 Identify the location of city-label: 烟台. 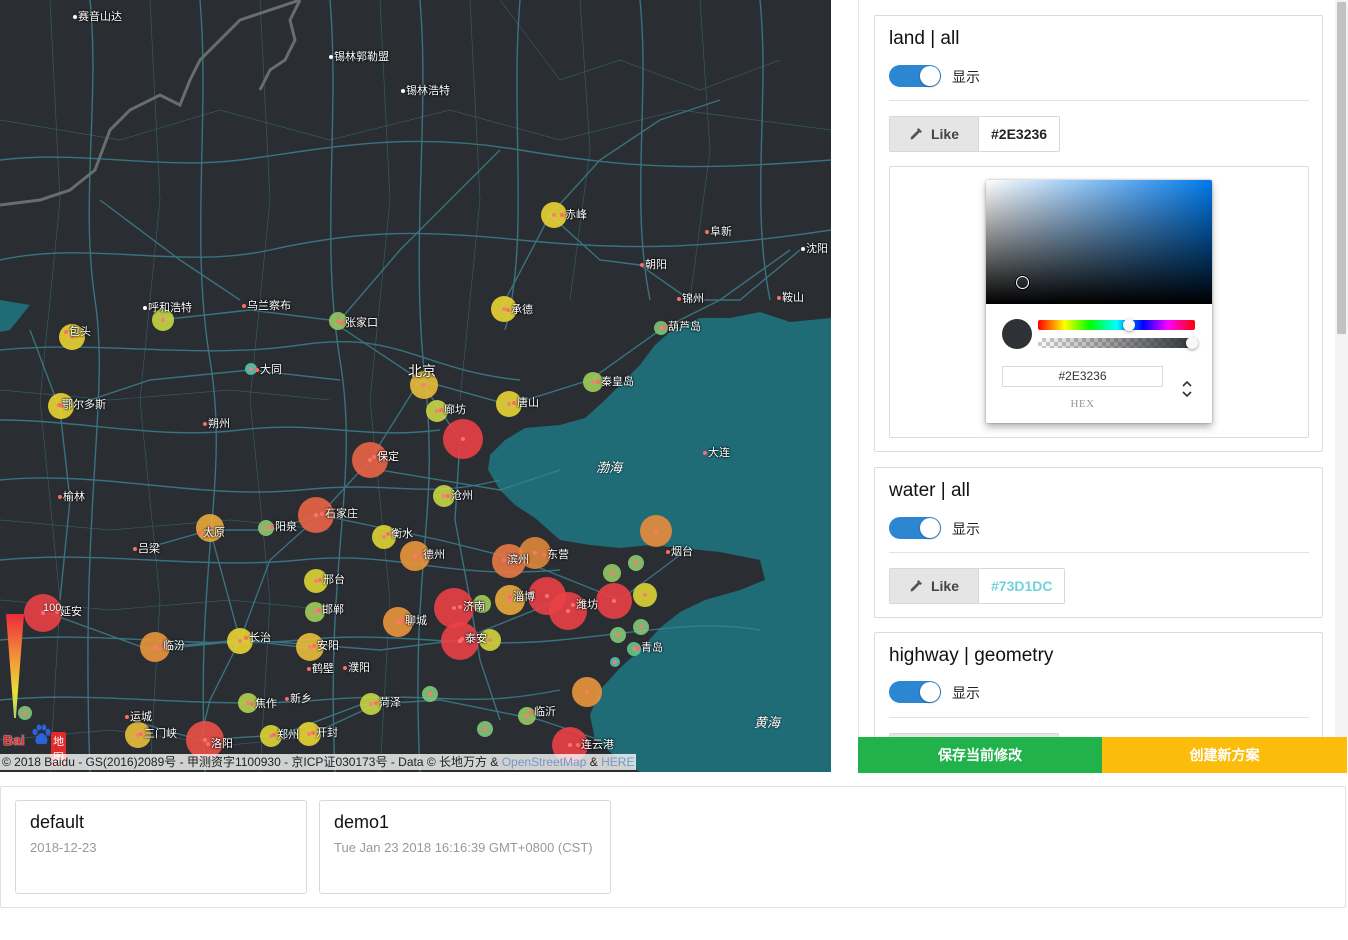
(679, 552).